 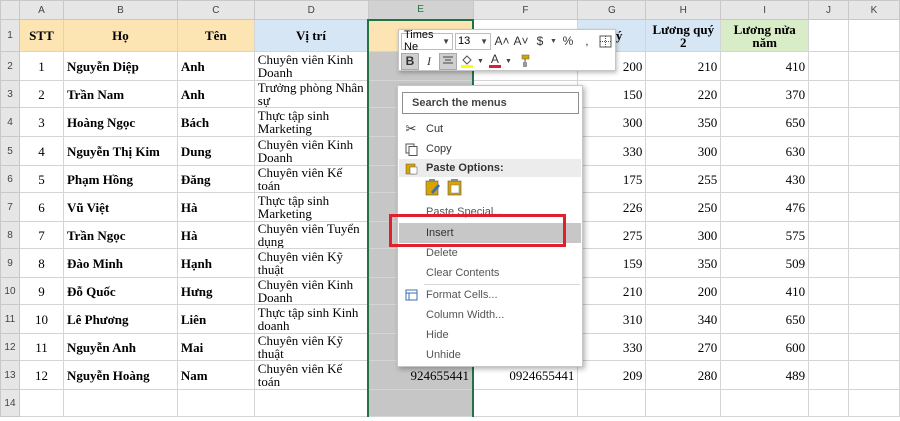 I want to click on cell-q2: 350, so click(x=683, y=122).